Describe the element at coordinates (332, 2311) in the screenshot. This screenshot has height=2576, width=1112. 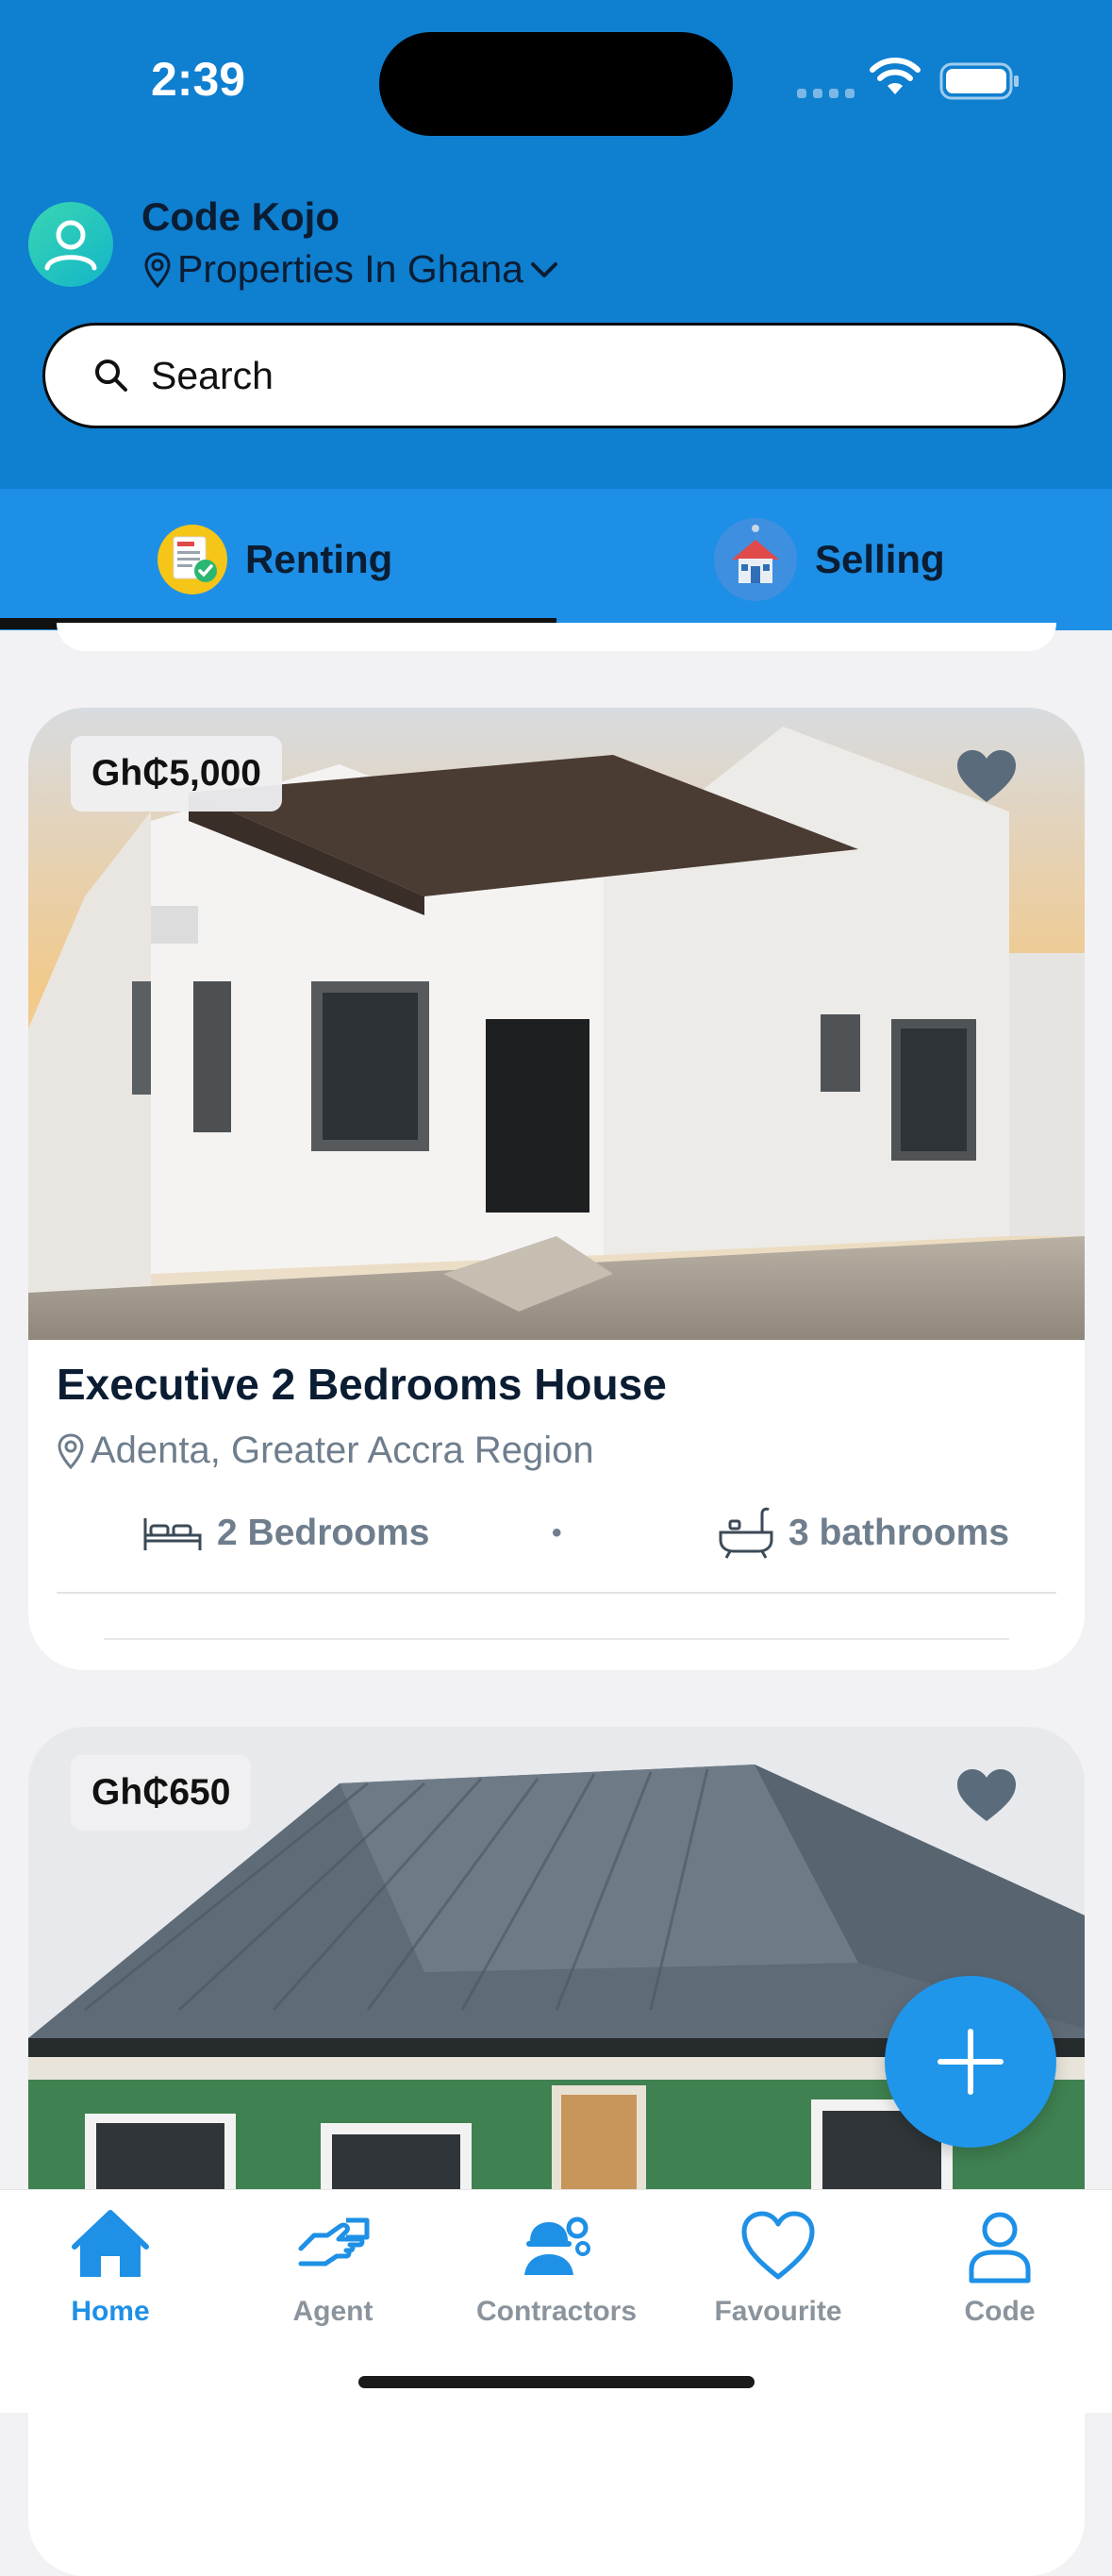
I see `nav-label: Agent` at that location.